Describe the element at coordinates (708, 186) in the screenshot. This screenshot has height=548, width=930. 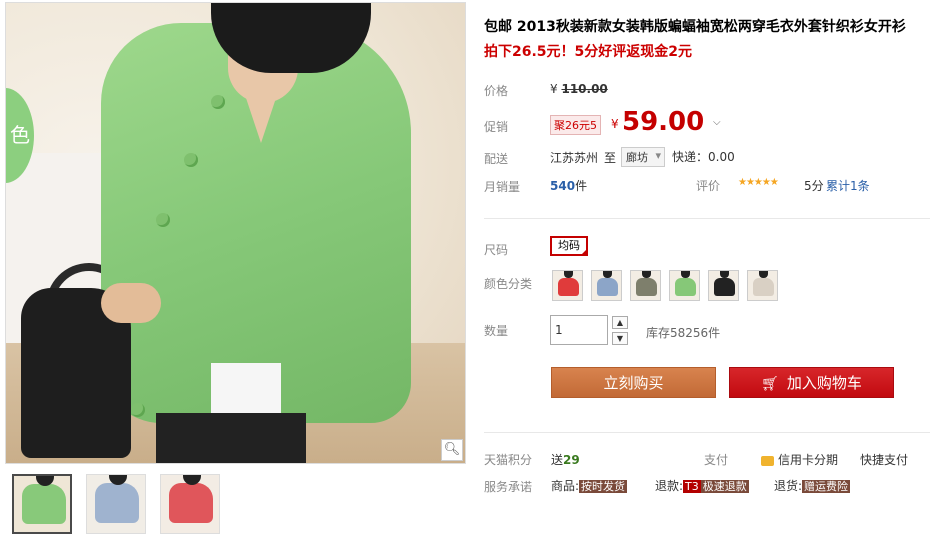
I see `rating-label: 评价` at that location.